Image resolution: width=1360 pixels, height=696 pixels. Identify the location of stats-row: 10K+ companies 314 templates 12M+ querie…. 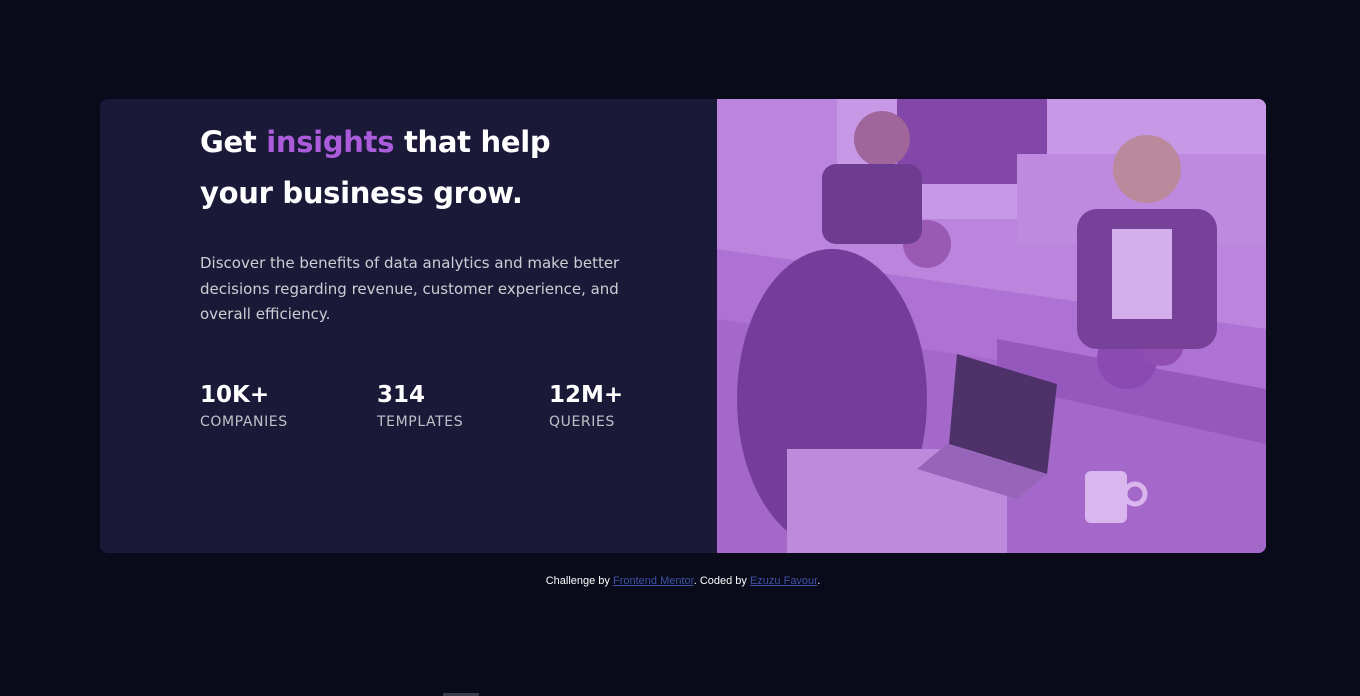
(420, 414).